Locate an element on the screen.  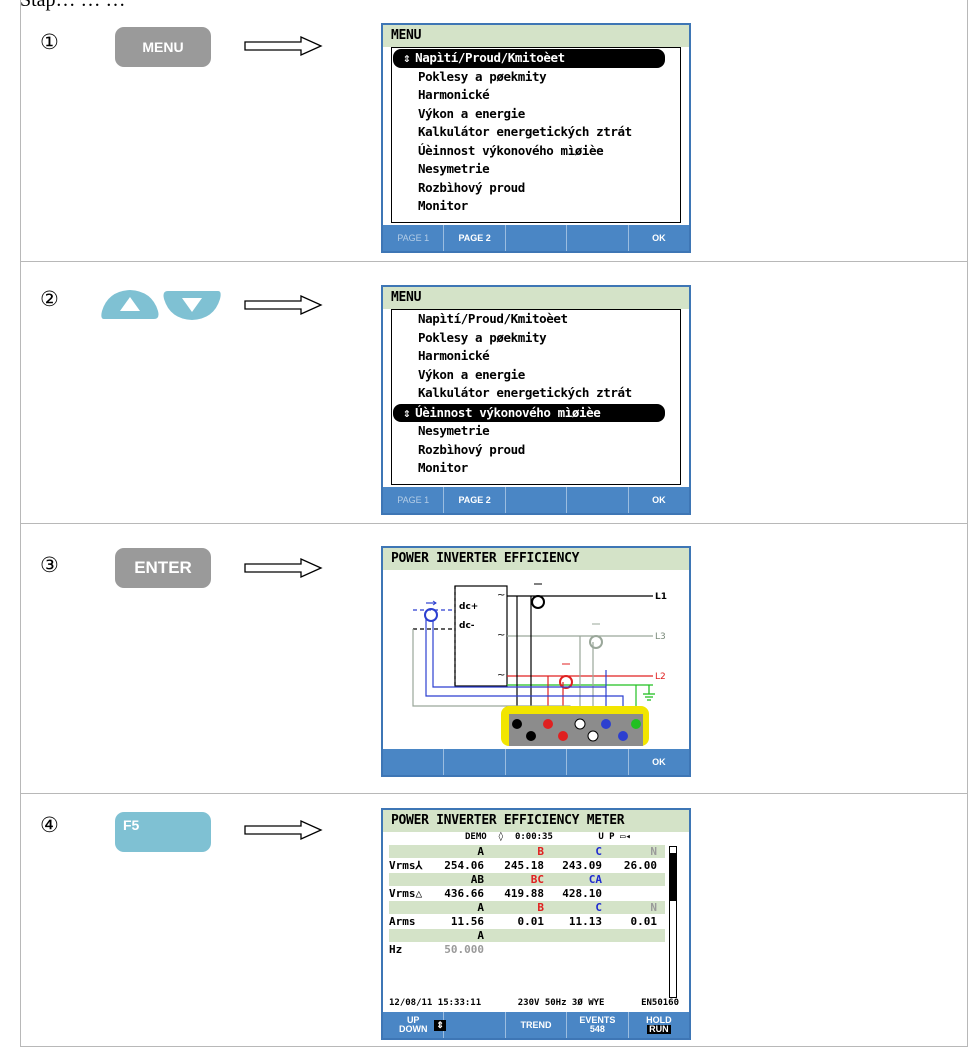
f5-hold-run-button: HOLD RUN is located at coordinates (659, 1025).